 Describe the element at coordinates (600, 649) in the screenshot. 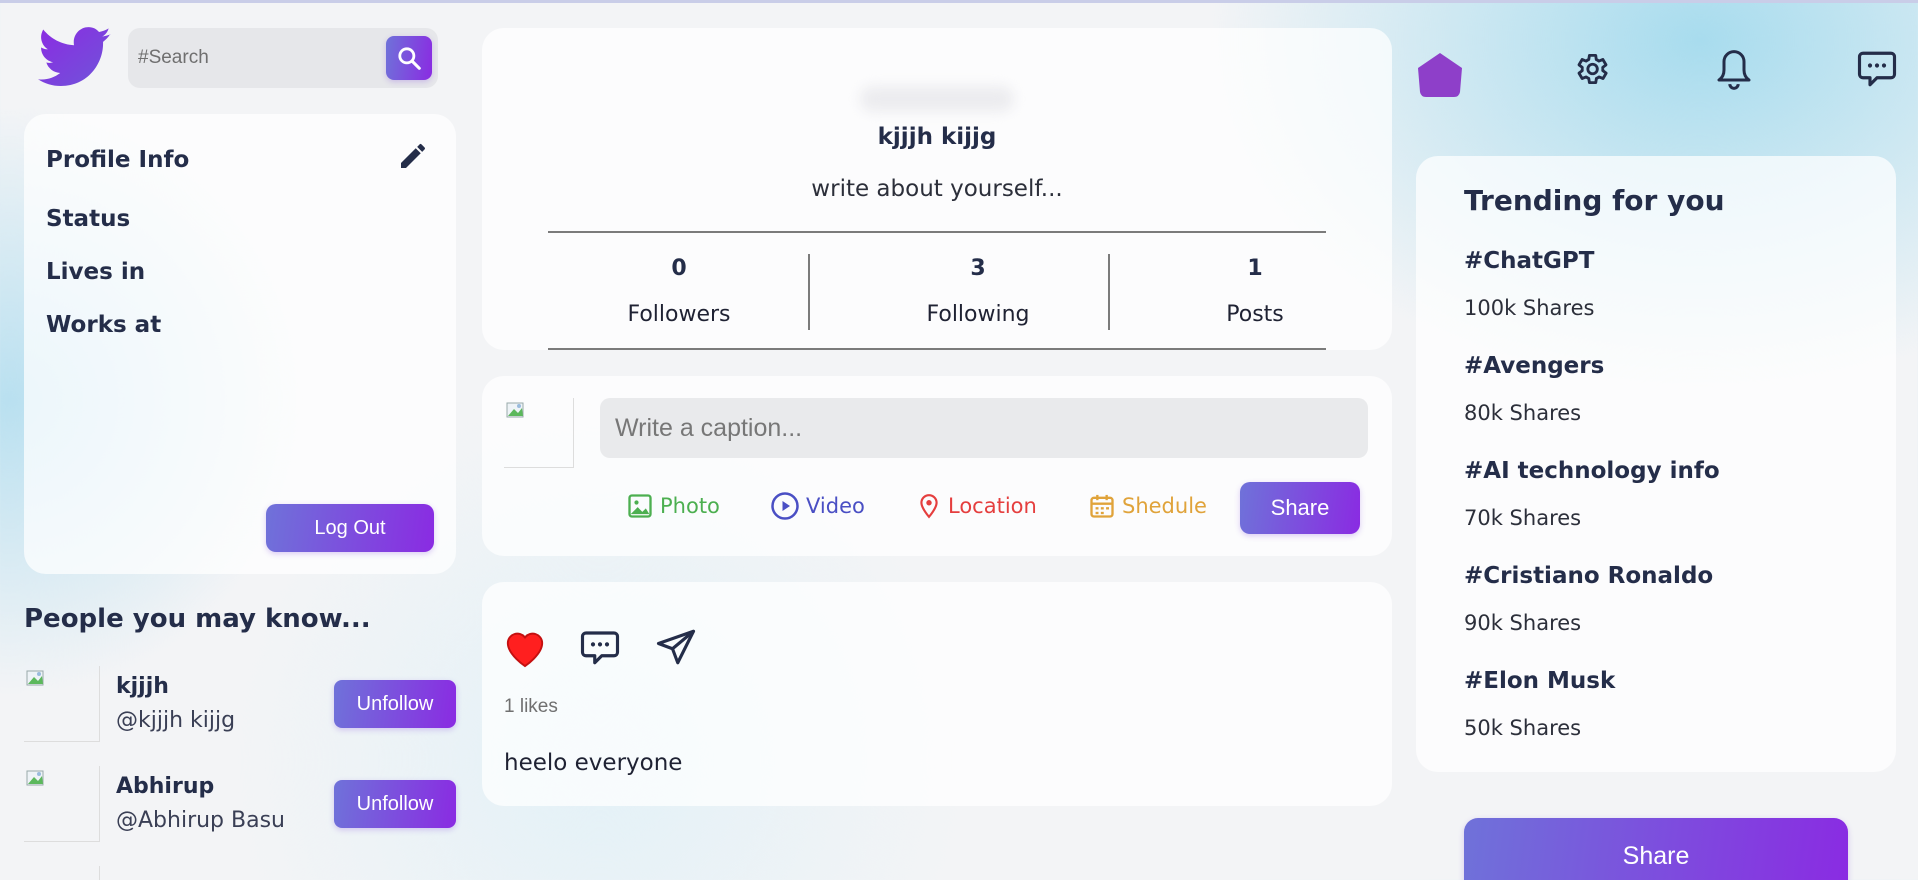

I see `comment-icon` at that location.